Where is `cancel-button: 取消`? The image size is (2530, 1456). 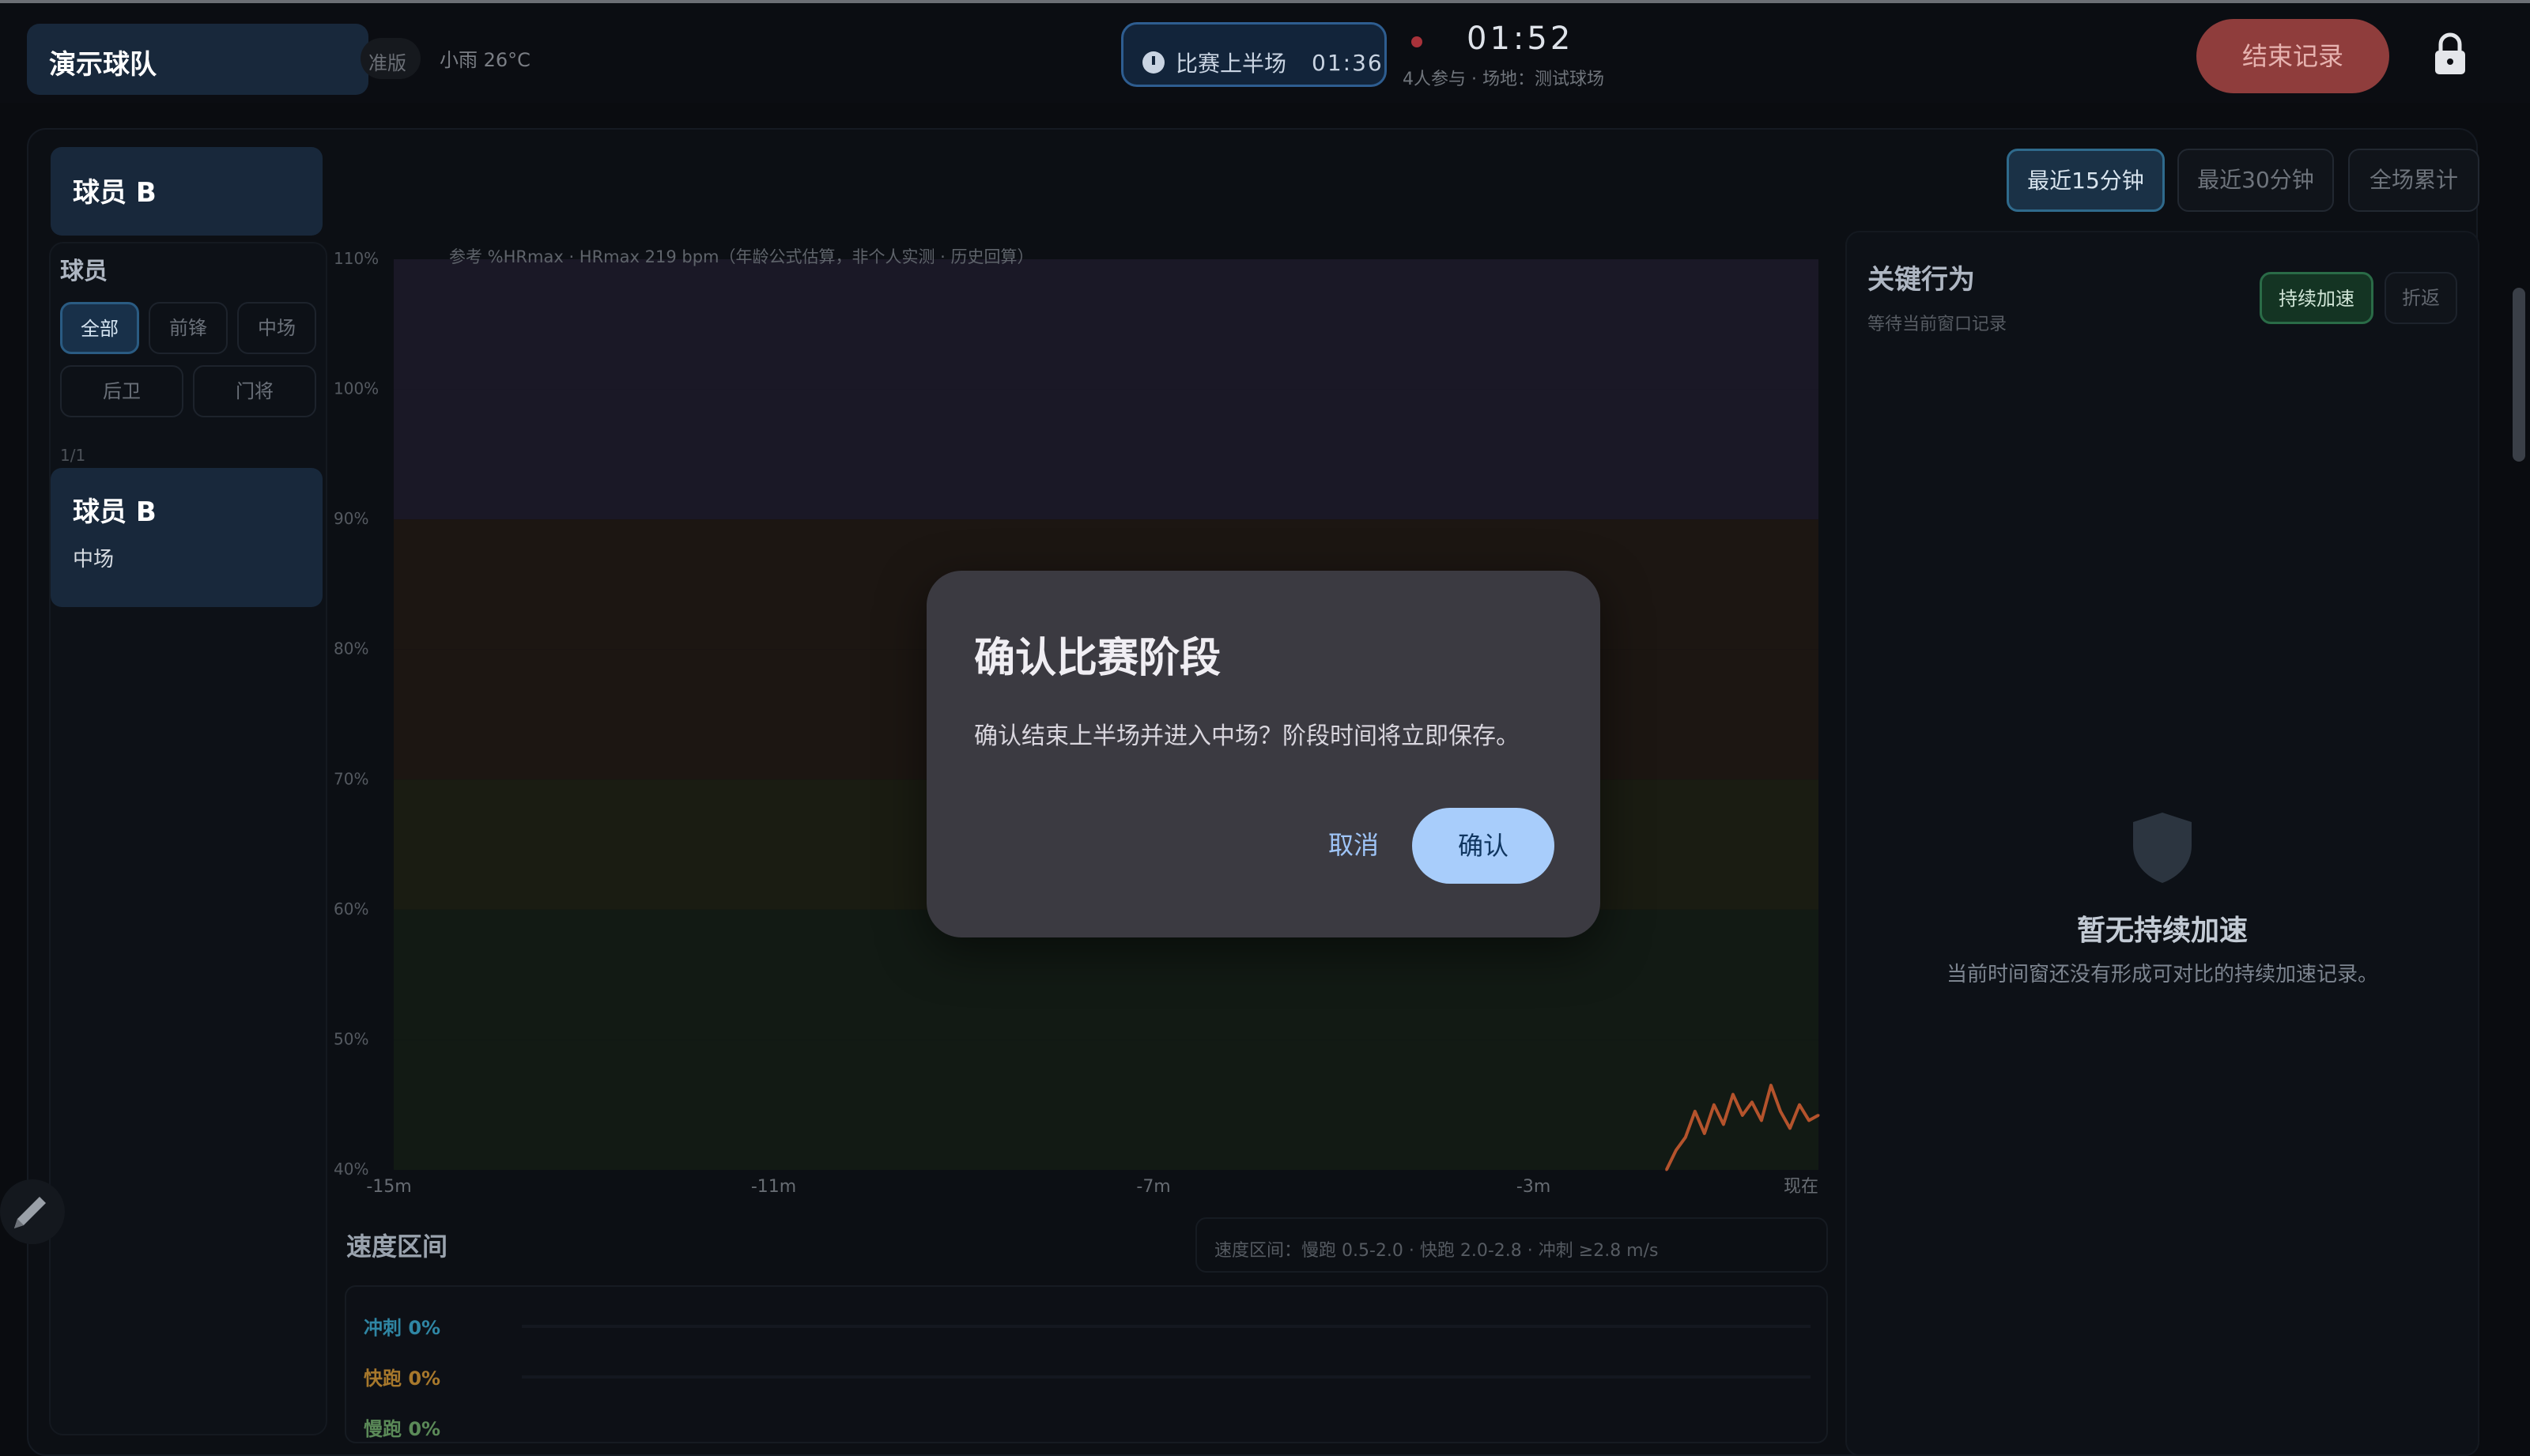
cancel-button: 取消 is located at coordinates (1354, 845).